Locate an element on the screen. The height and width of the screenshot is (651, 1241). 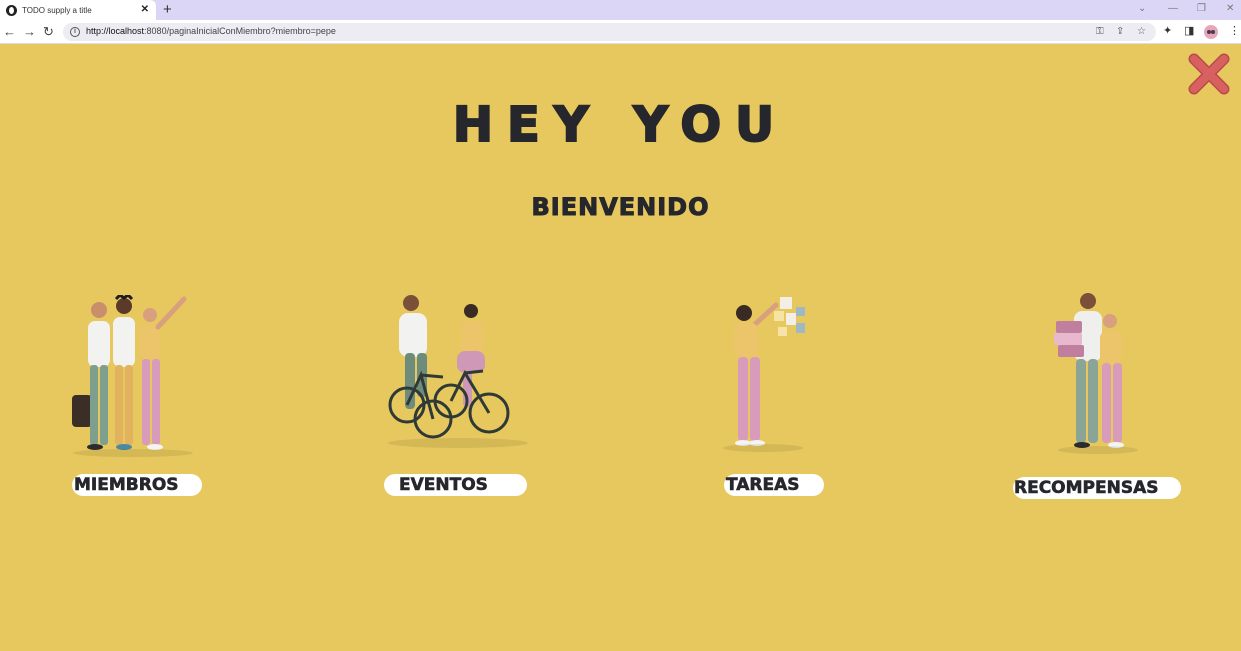
browser-tab: TODO supply a title ✕ is located at coordinates (78, 10).